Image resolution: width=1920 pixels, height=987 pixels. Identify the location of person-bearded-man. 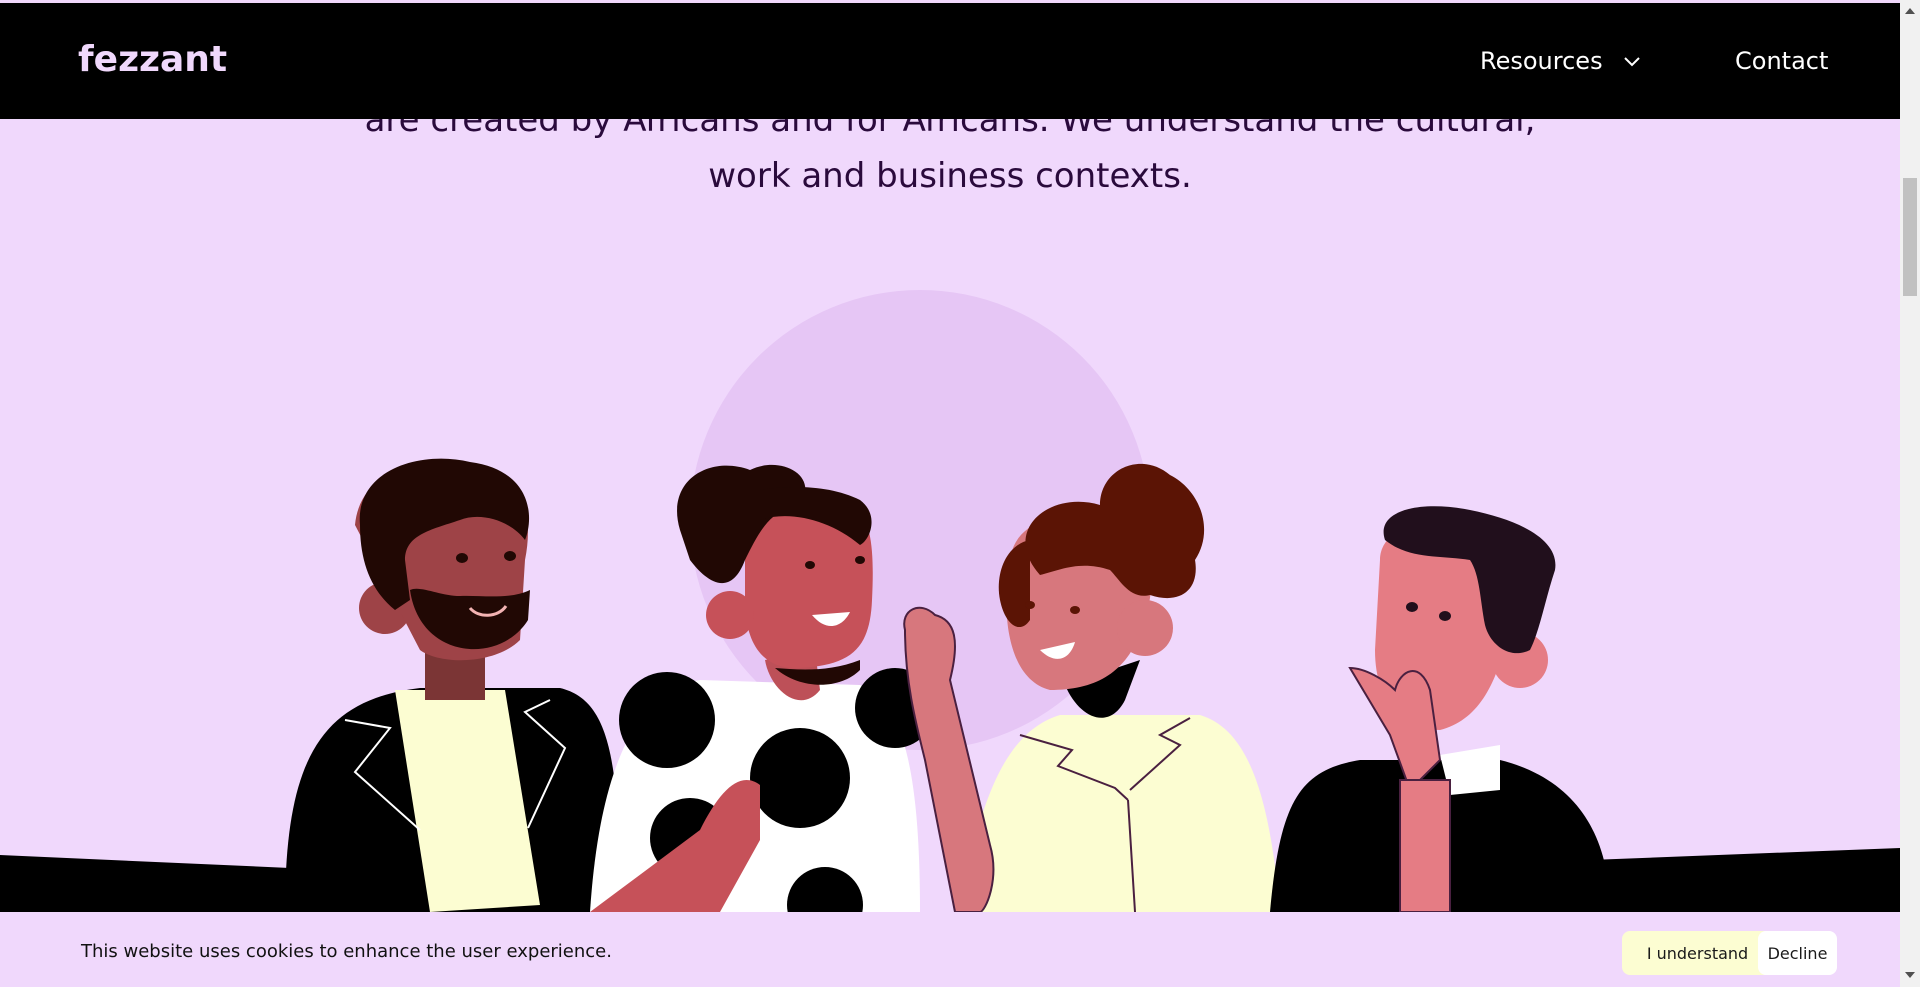
(452, 685).